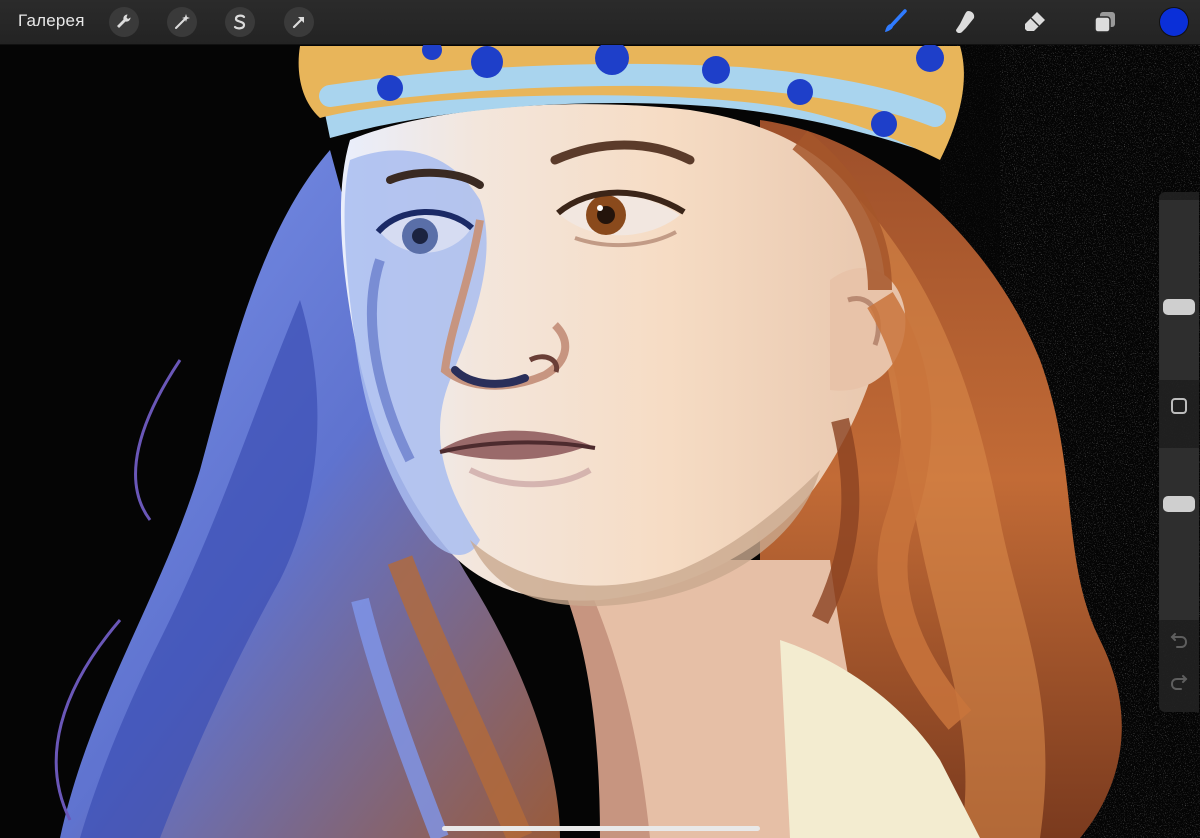  Describe the element at coordinates (1179, 290) in the screenshot. I see `brush-size-slider` at that location.